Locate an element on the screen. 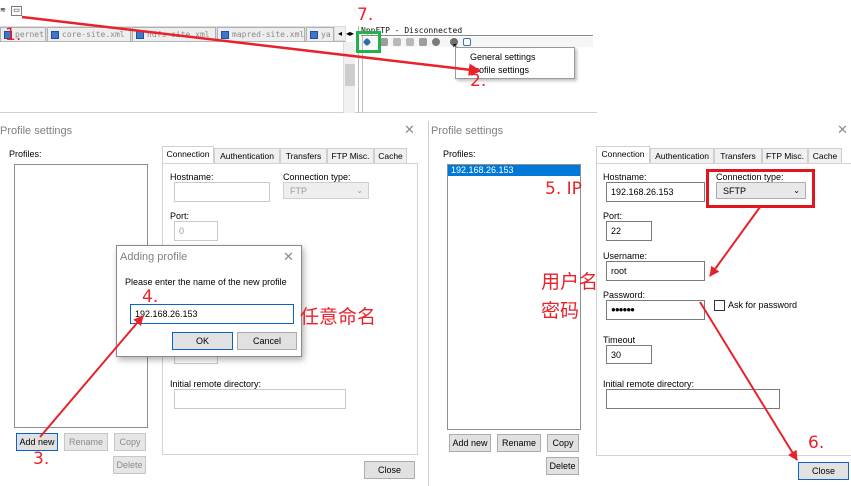 The height and width of the screenshot is (486, 851). nppftp-title: NppFTP - Disconnected is located at coordinates (477, 31).